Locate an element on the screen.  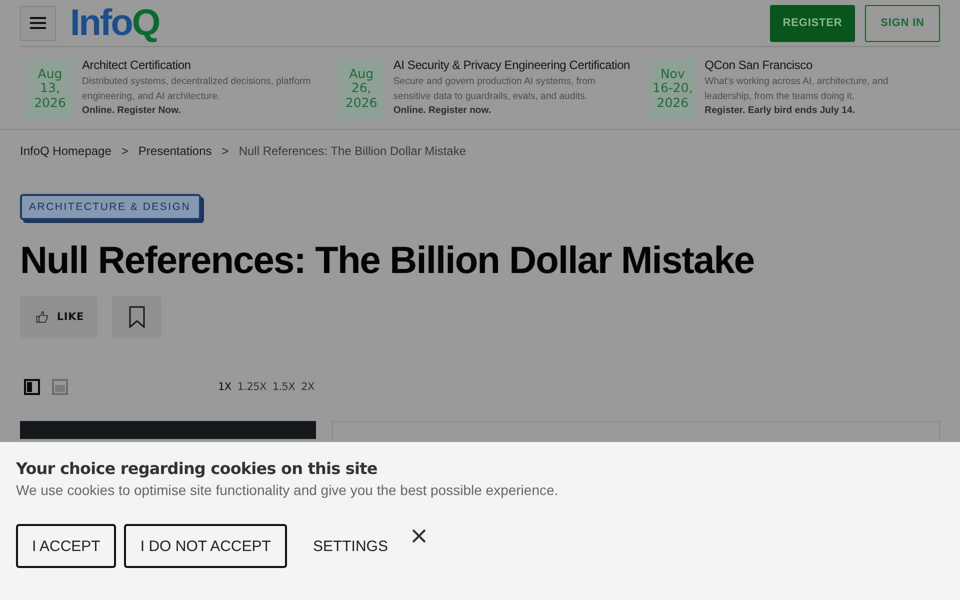
menu-button is located at coordinates (38, 23).